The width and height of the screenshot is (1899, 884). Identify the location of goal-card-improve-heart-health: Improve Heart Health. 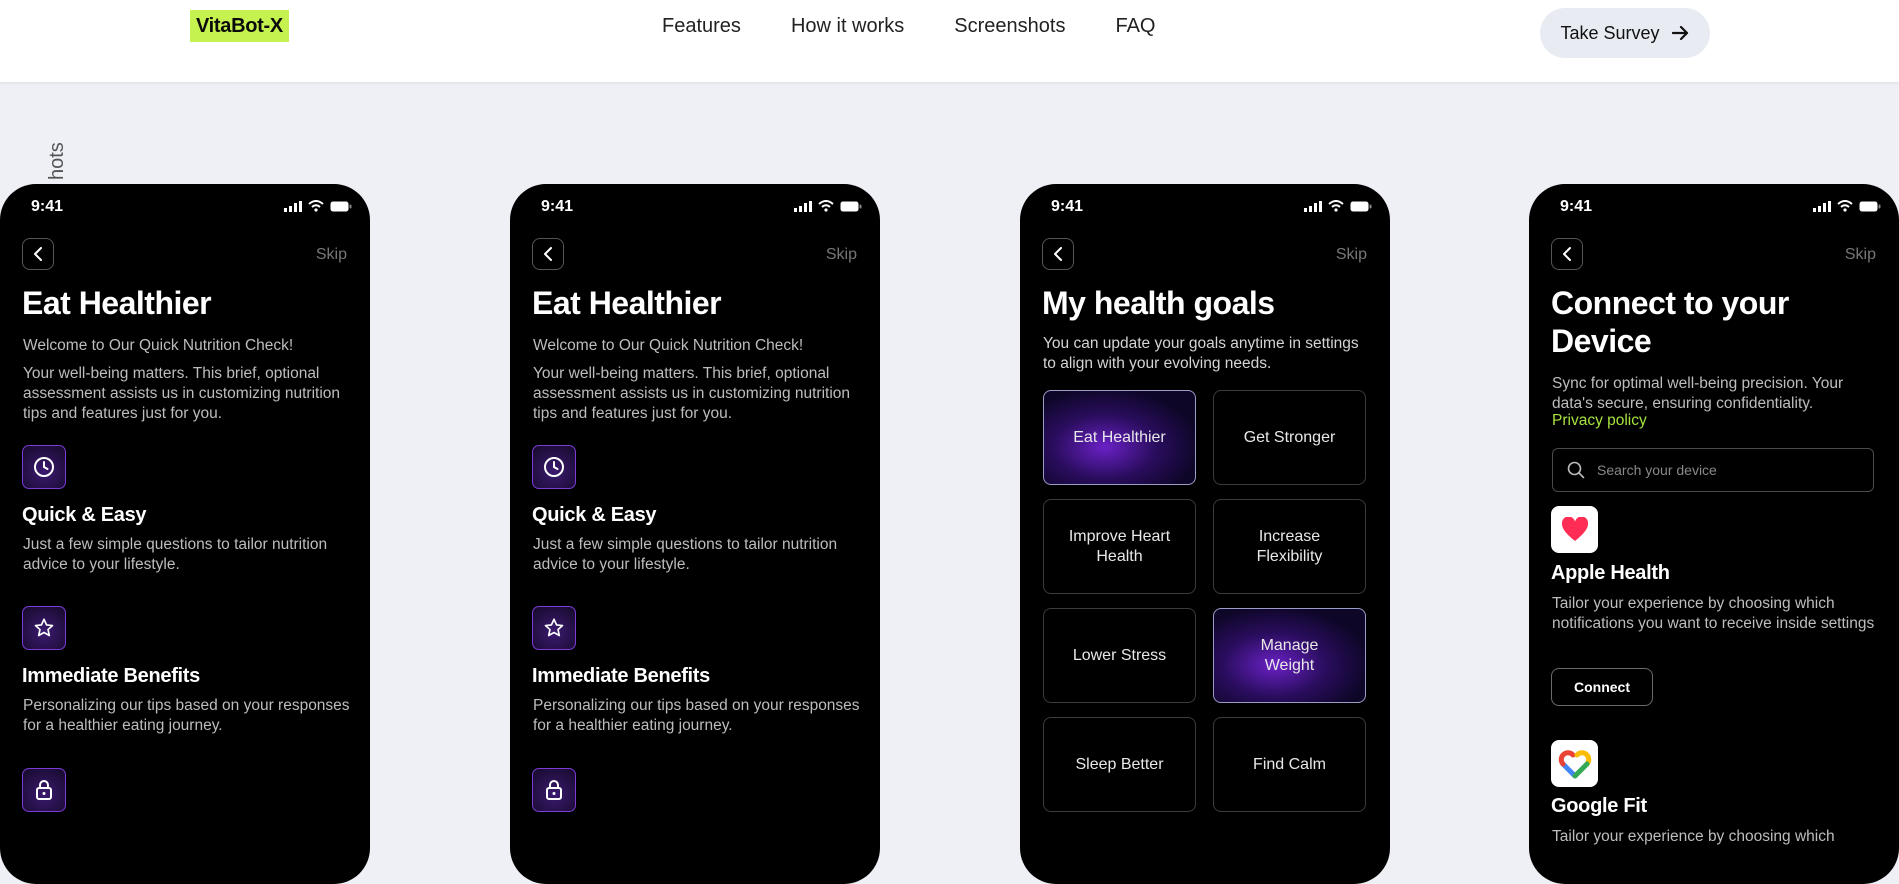
(1119, 546).